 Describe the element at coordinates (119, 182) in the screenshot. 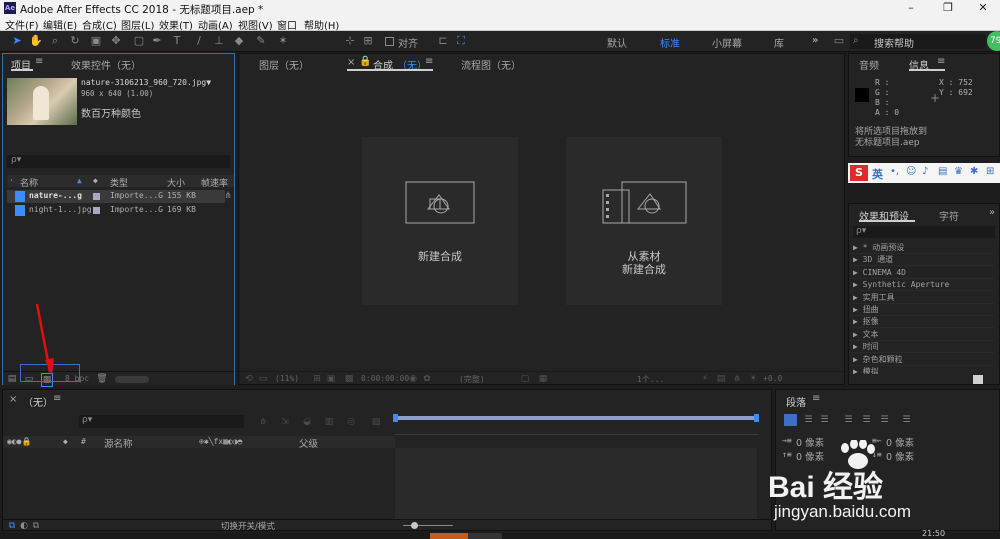

I see `col-type: 类型` at that location.